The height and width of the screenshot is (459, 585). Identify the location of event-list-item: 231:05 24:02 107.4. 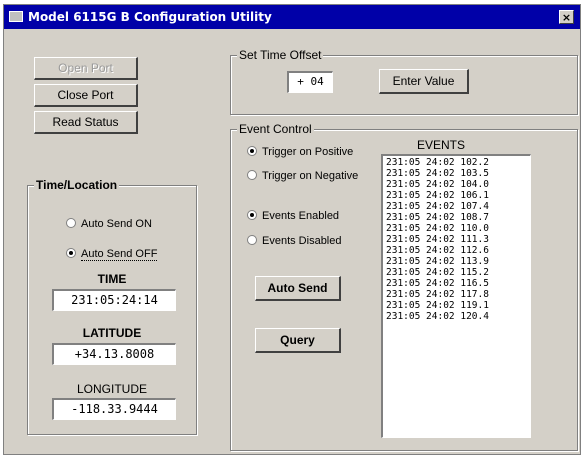
(456, 206).